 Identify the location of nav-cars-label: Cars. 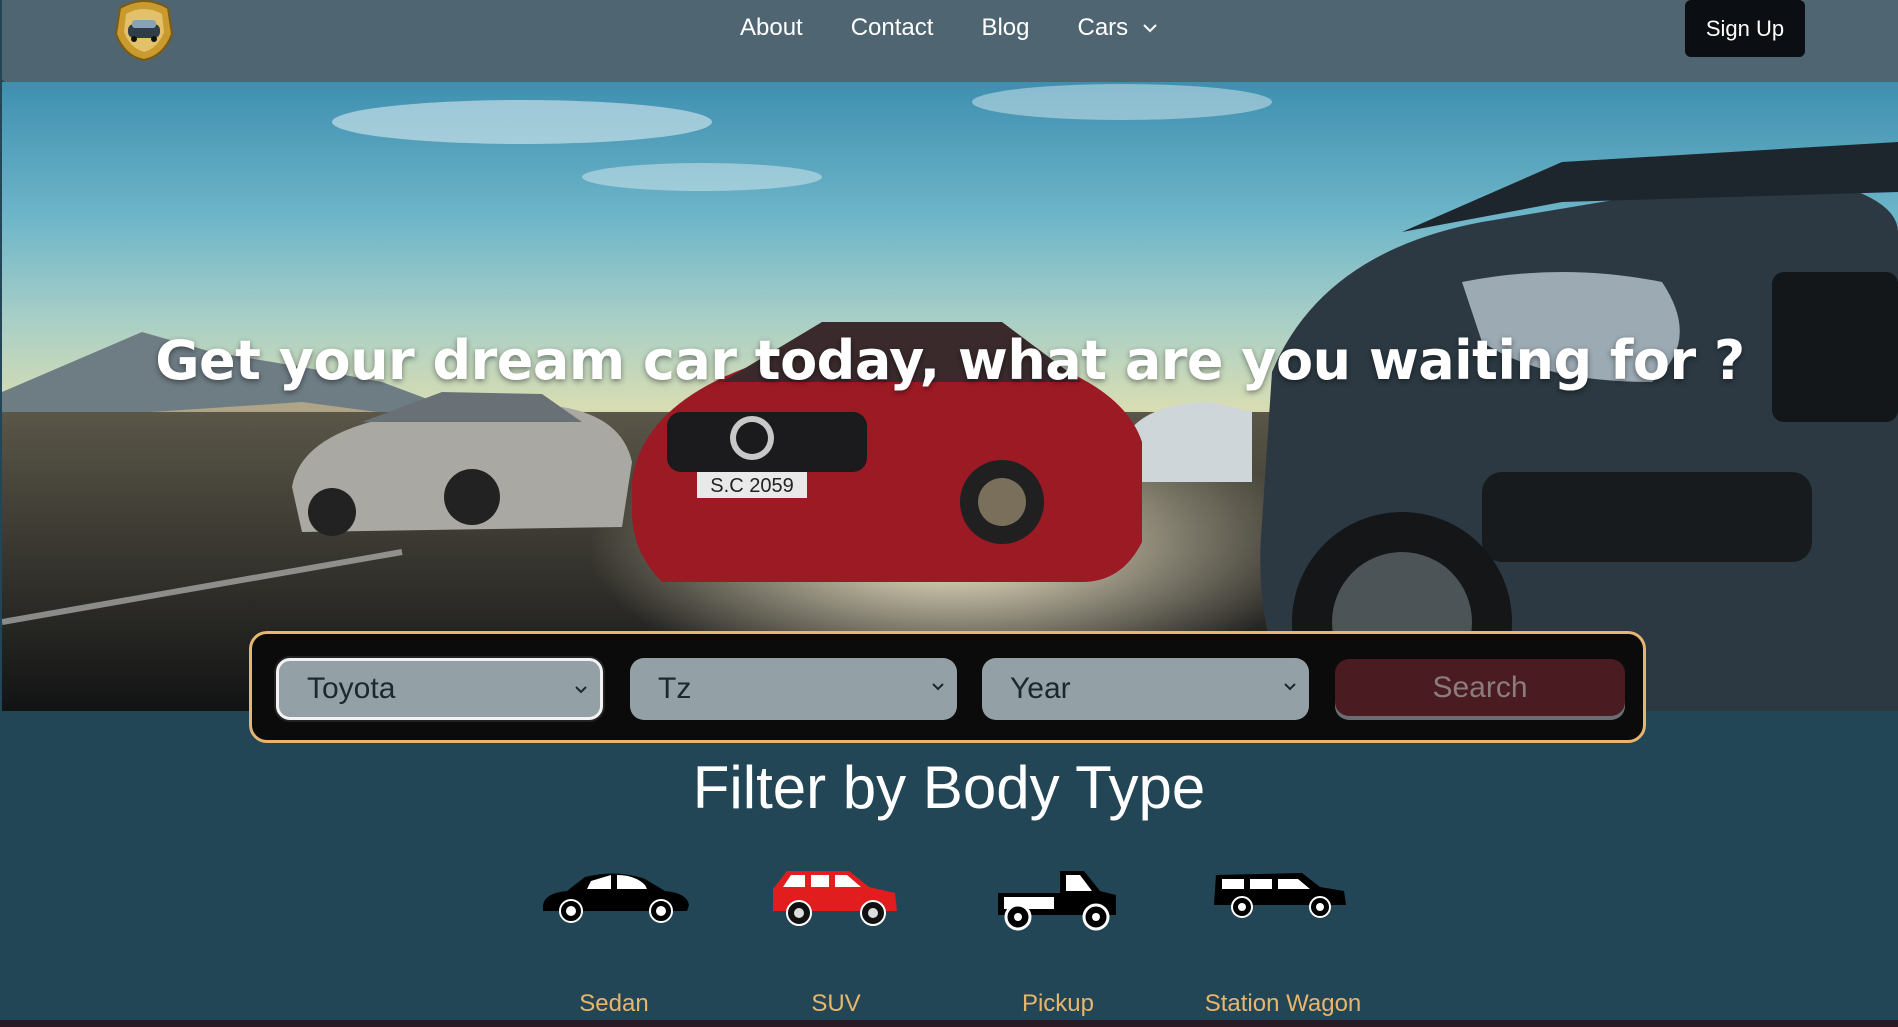
(1103, 27).